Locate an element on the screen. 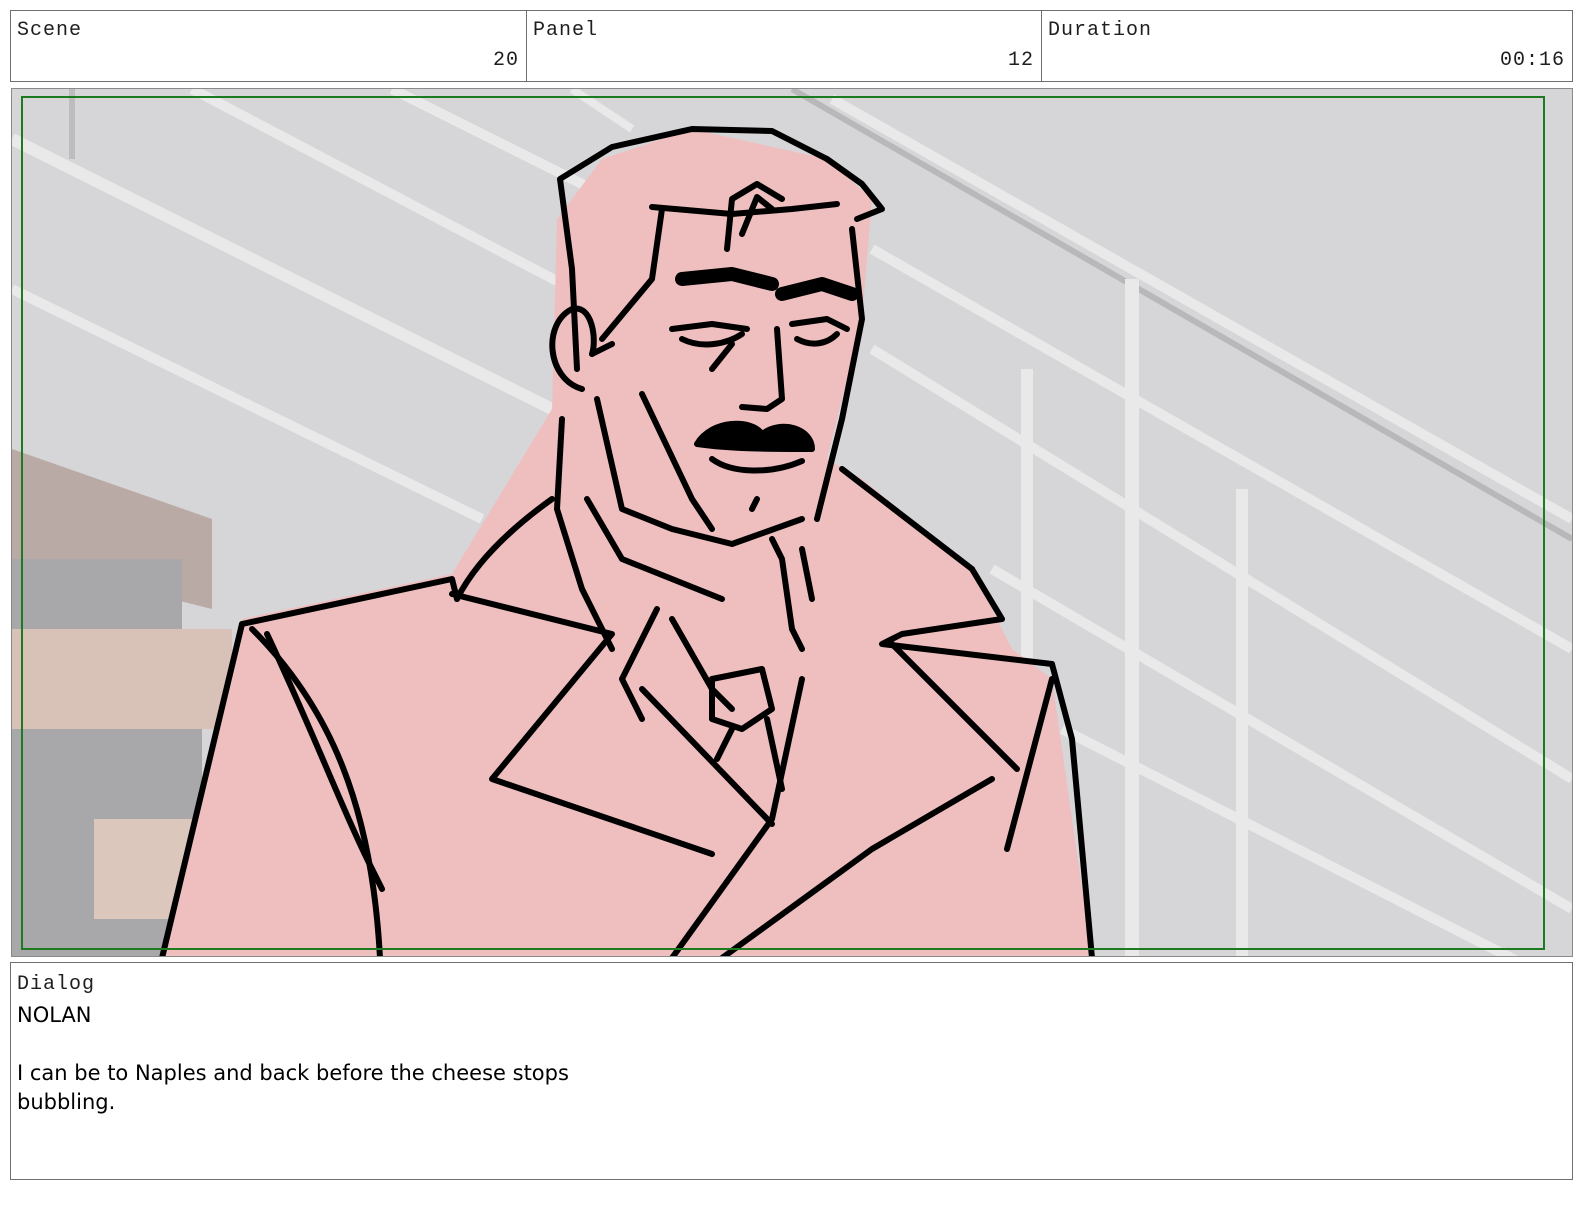  duration-value: 00:16 is located at coordinates (1532, 60).